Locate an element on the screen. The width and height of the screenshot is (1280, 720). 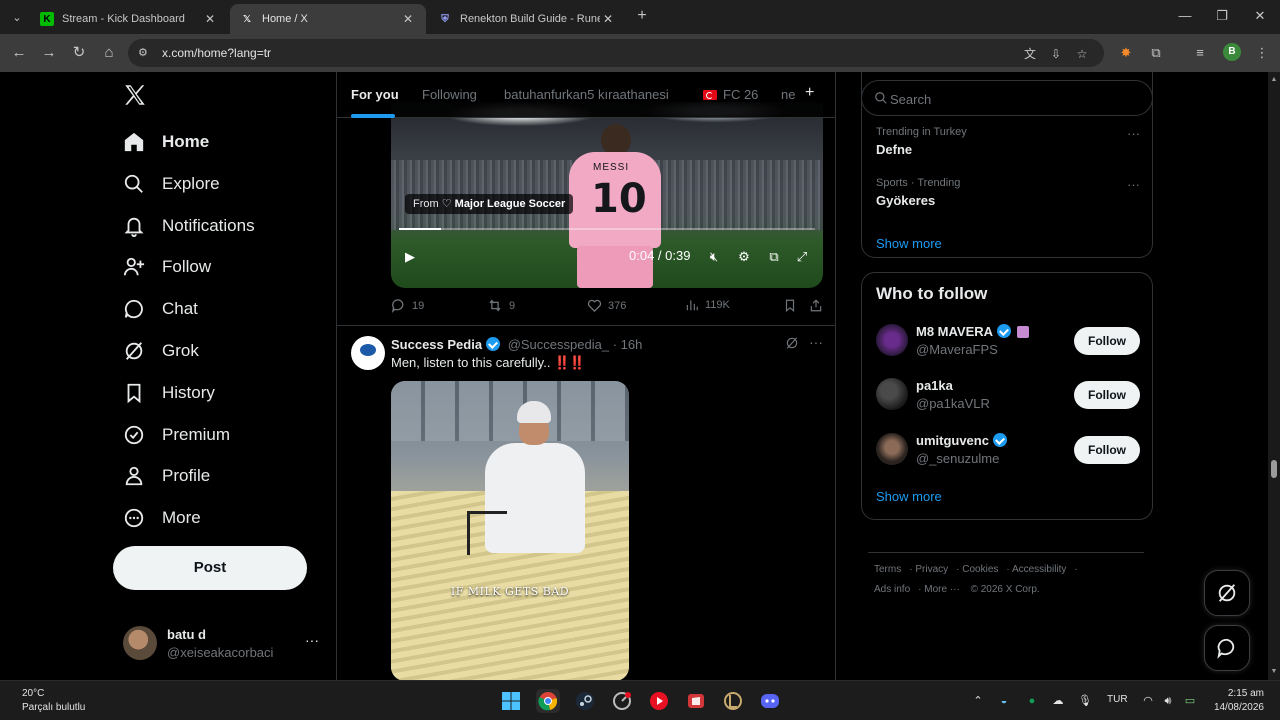
footer-link-more: More ··· is located at coordinates (942, 589).